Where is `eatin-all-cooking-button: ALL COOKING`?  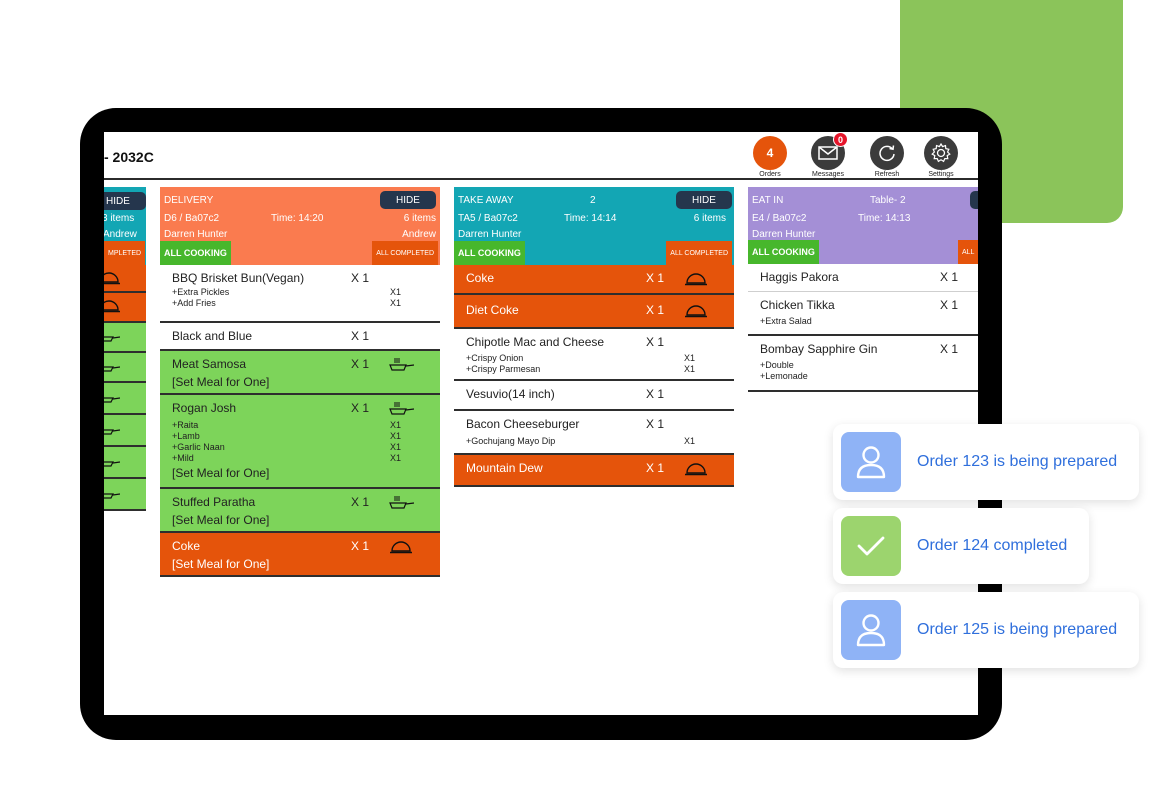 eatin-all-cooking-button: ALL COOKING is located at coordinates (783, 252).